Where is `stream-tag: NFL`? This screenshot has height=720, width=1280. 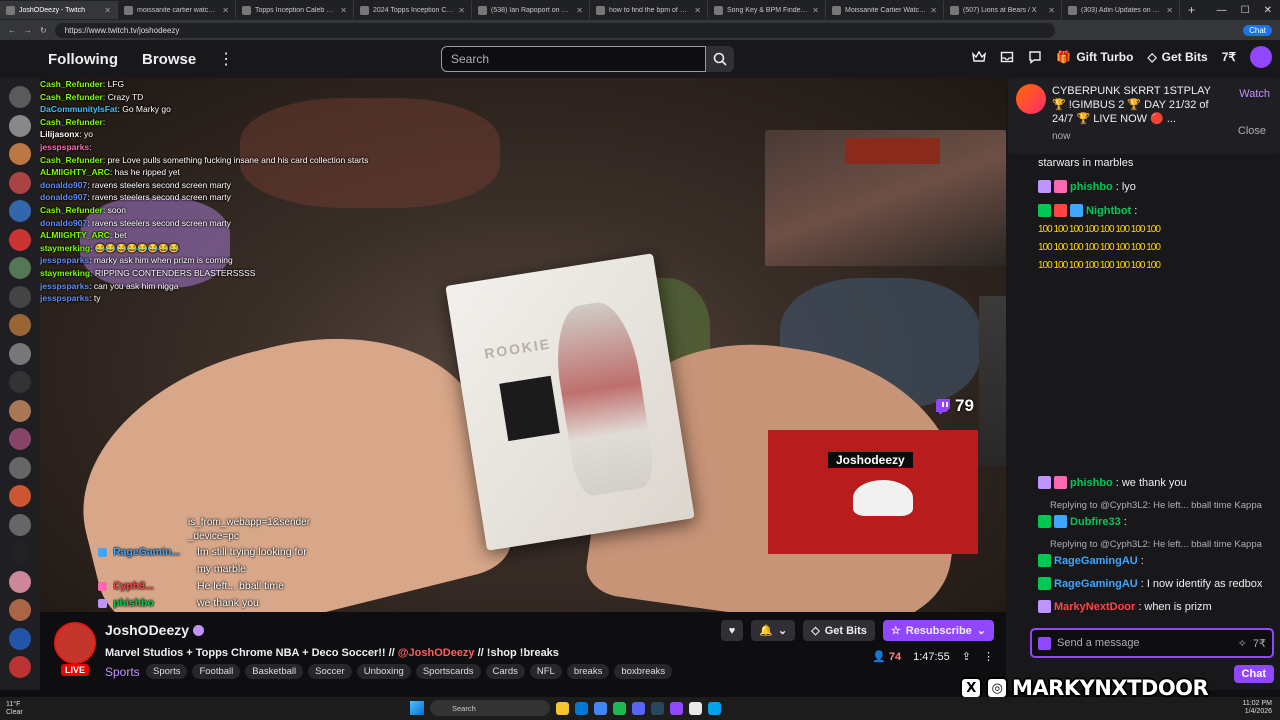
stream-tag: NFL is located at coordinates (545, 671).